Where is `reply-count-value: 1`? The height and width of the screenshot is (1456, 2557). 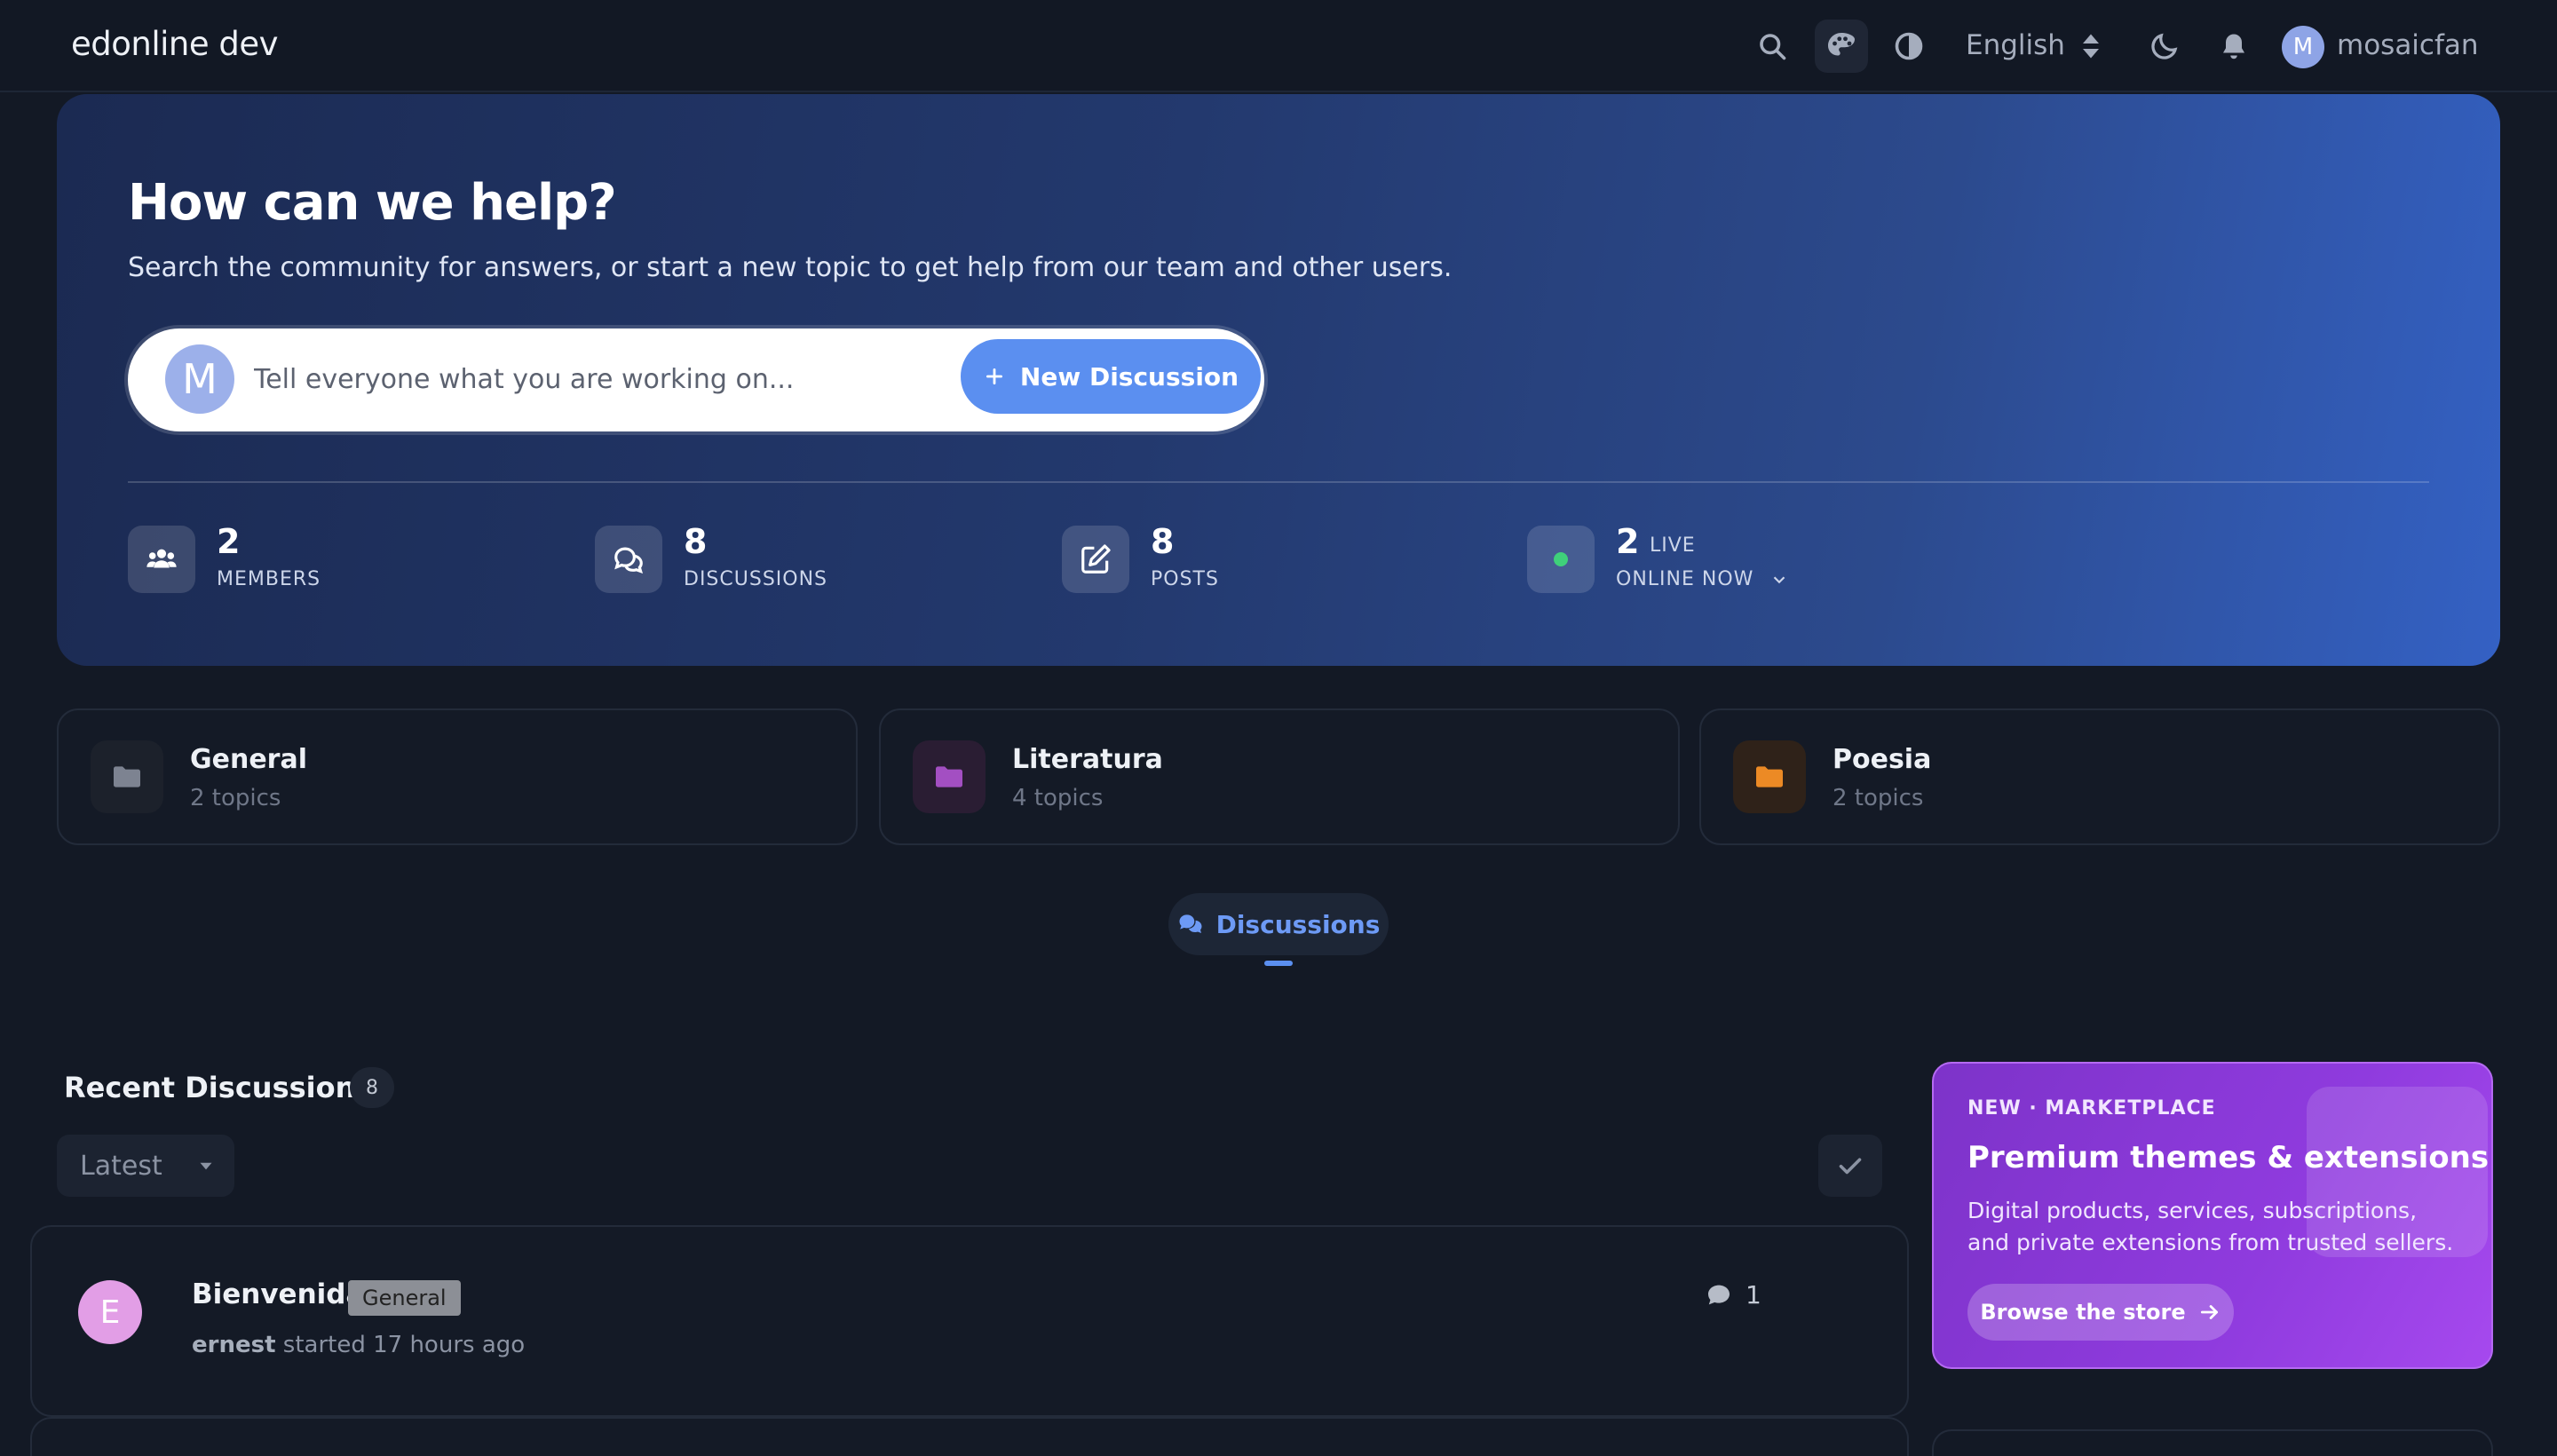 reply-count-value: 1 is located at coordinates (1753, 1295).